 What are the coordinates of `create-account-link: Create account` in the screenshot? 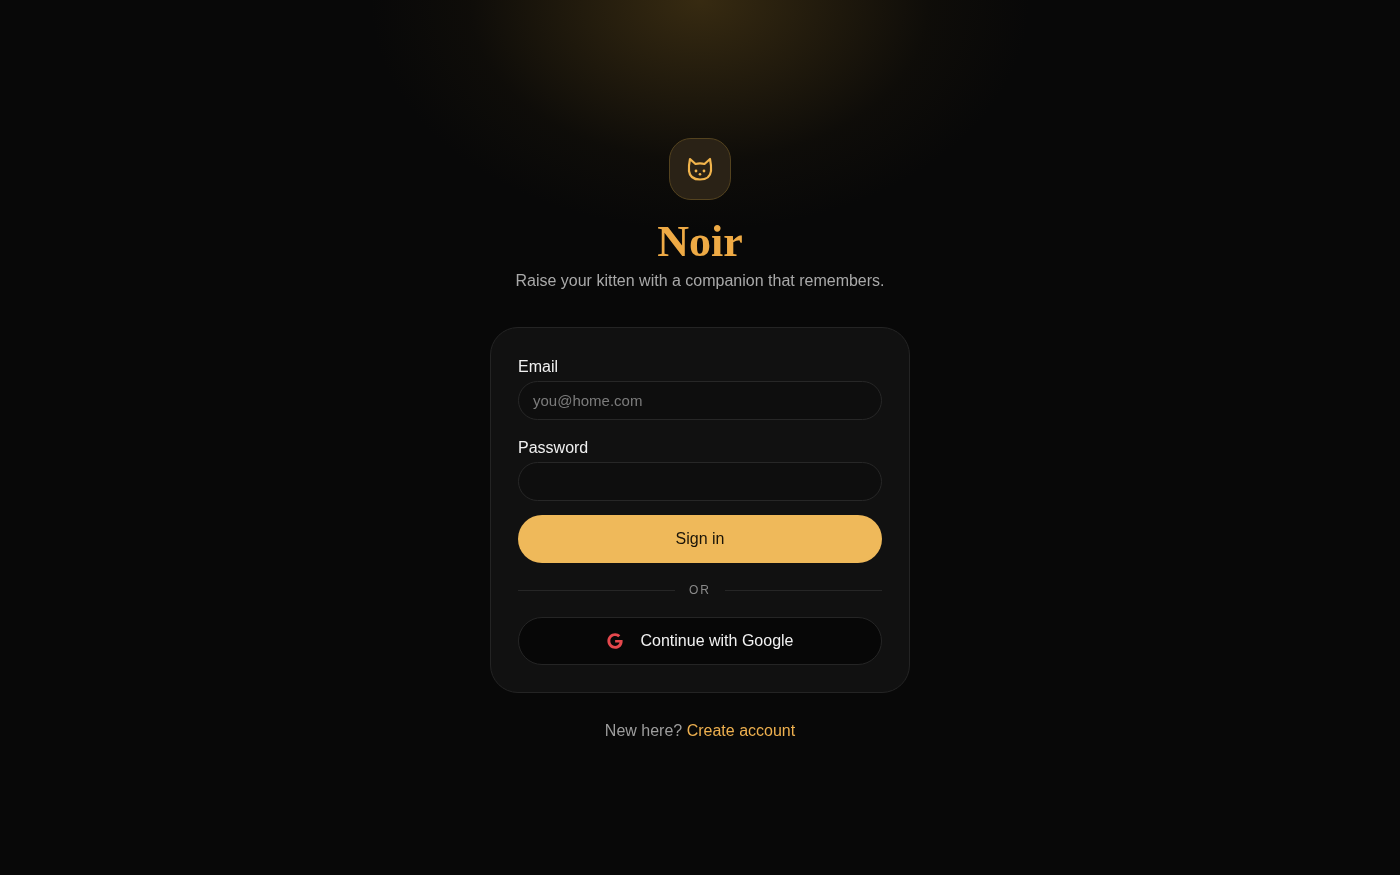 It's located at (741, 730).